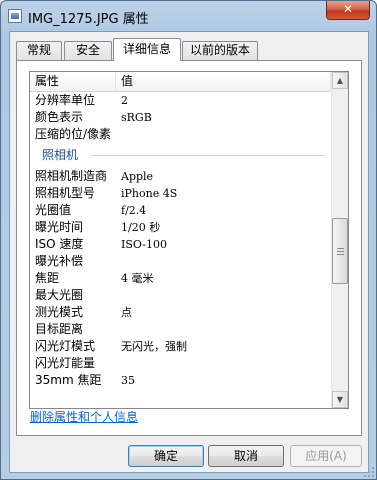 The width and height of the screenshot is (377, 480). What do you see at coordinates (180, 329) in the screenshot?
I see `list-item: 目标距离` at bounding box center [180, 329].